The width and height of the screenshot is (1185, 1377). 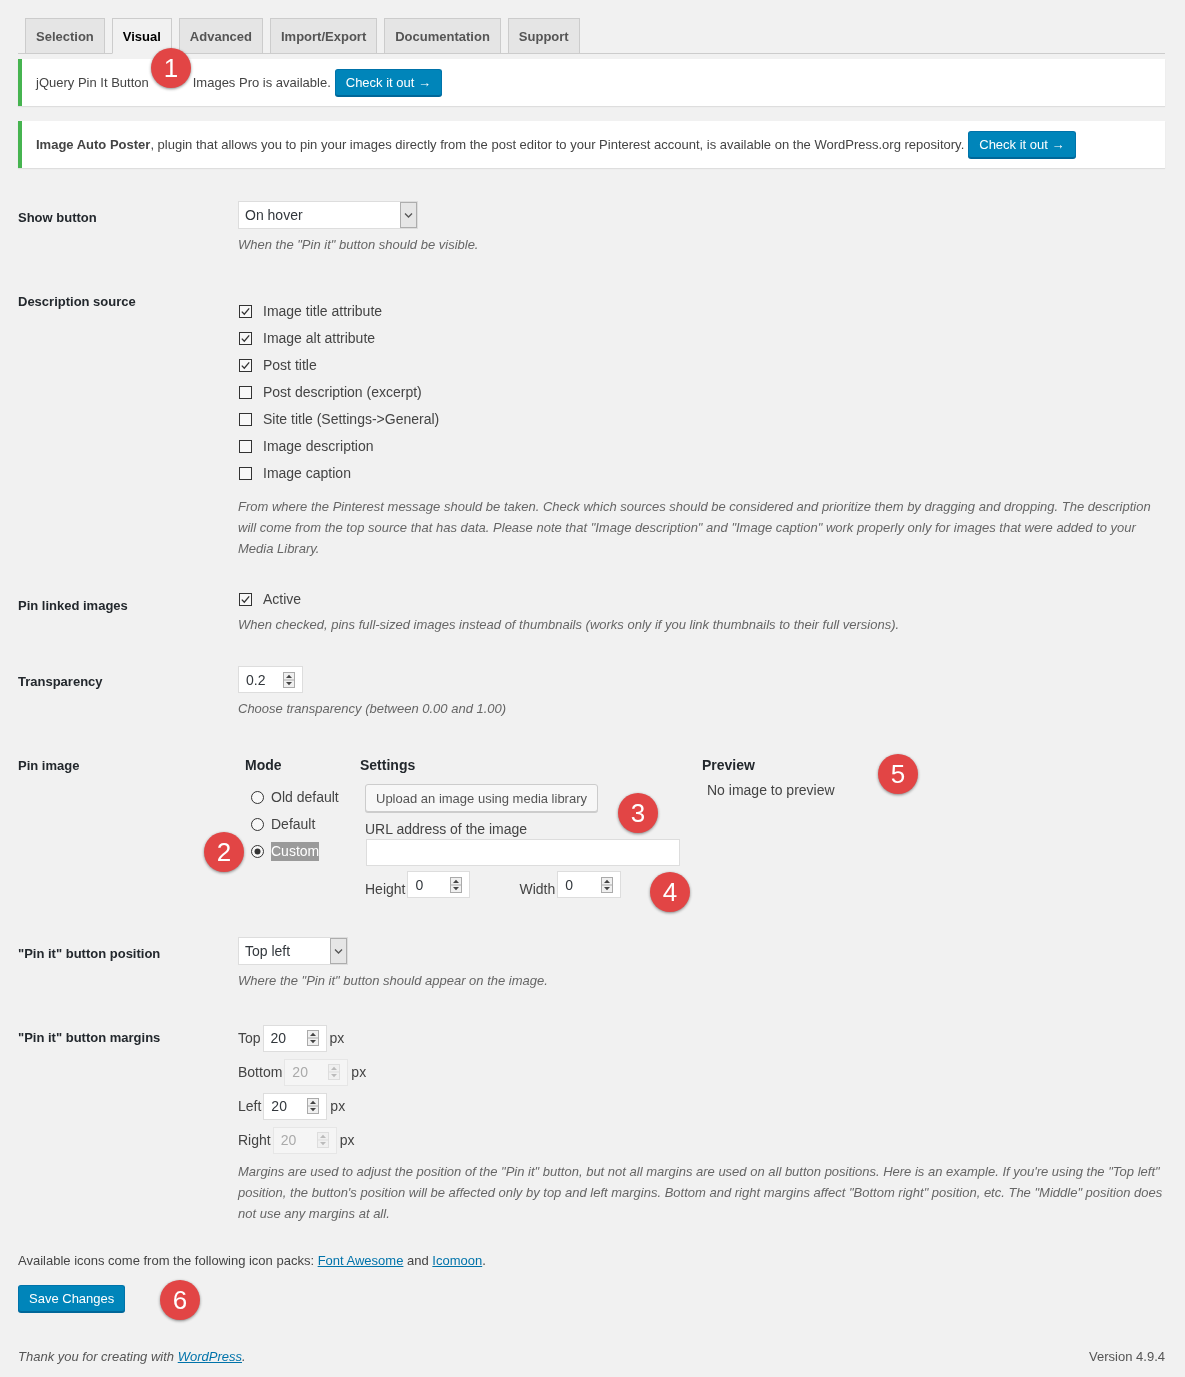 What do you see at coordinates (670, 892) in the screenshot?
I see `callout-badge: 4` at bounding box center [670, 892].